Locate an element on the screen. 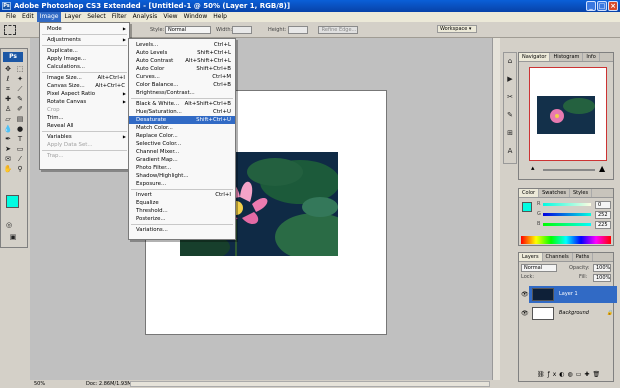 The height and width of the screenshot is (388, 620). actions-panel-icon: ▶ is located at coordinates (510, 79).